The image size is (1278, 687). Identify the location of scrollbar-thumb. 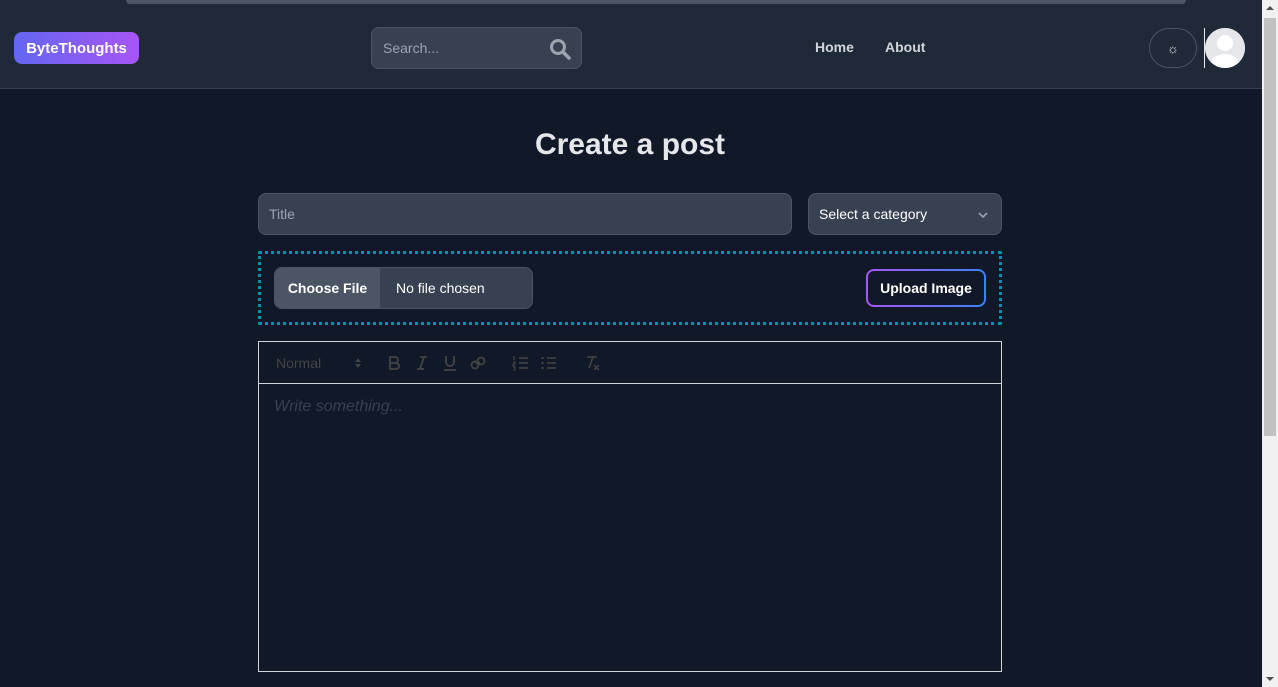
(1270, 227).